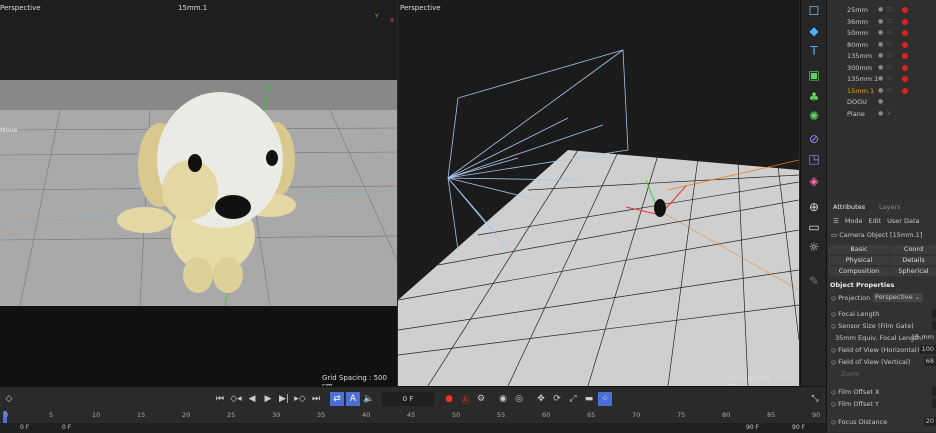  What do you see at coordinates (881, 32) in the screenshot?
I see `object-row: 50mm ● ⁝⁝` at bounding box center [881, 32].